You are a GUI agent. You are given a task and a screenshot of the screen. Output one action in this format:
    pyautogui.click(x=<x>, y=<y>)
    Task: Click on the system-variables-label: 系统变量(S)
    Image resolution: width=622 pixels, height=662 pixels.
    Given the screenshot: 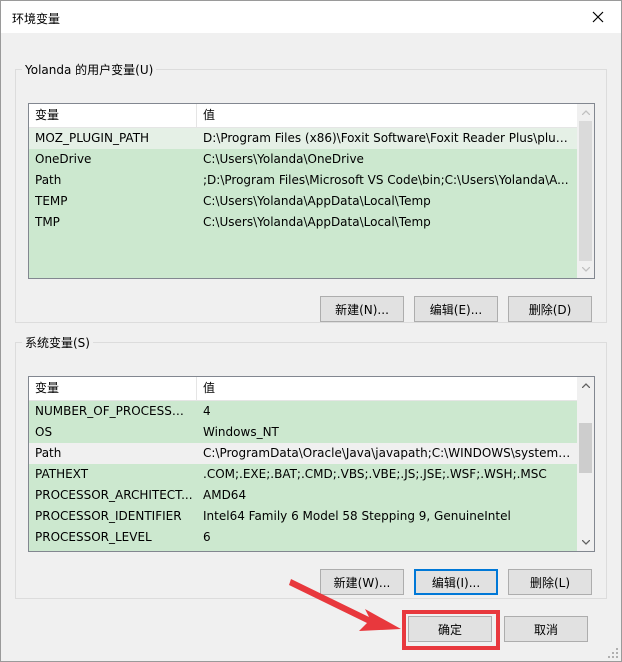 What is the action you would take?
    pyautogui.click(x=57, y=343)
    